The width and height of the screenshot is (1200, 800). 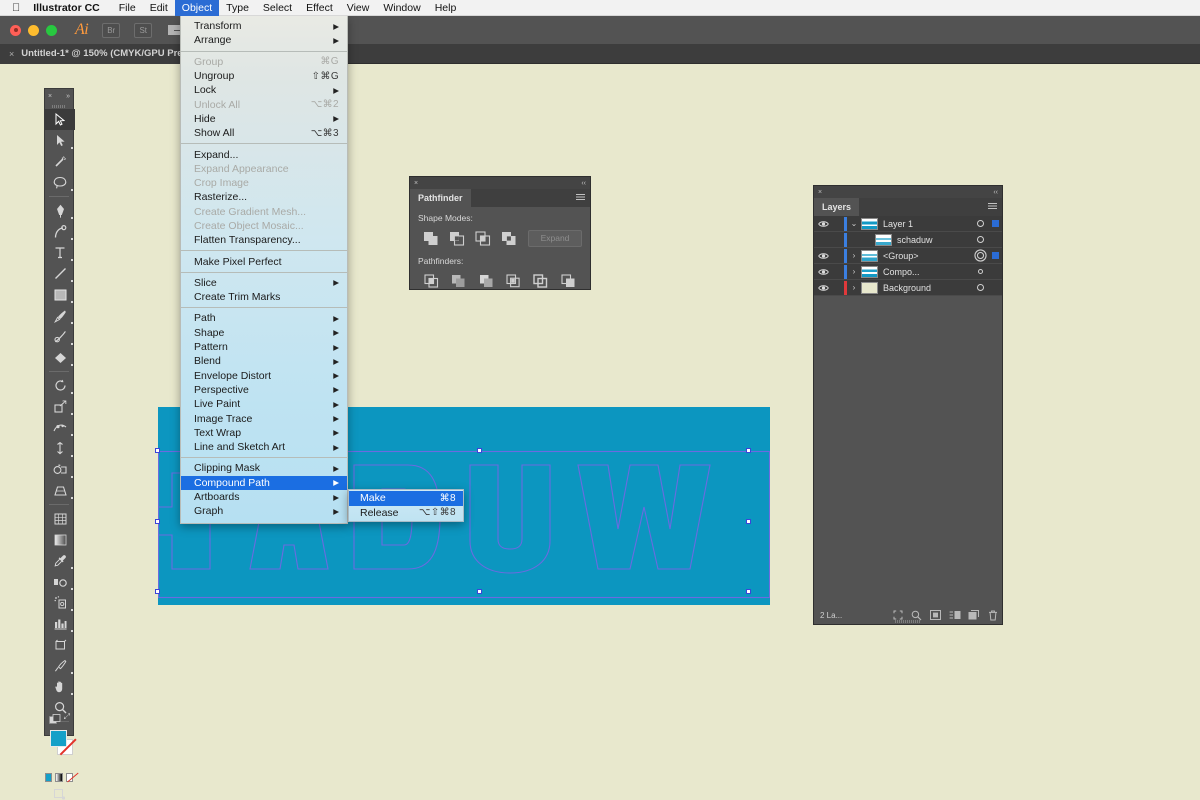 What do you see at coordinates (143, 30) in the screenshot?
I see `stock-button: St` at bounding box center [143, 30].